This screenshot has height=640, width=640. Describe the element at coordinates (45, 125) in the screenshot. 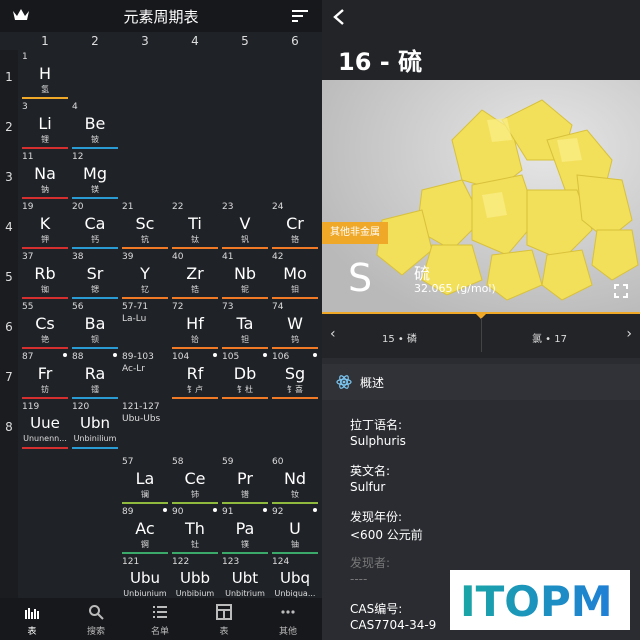

I see `element-cell: 3 Li 锂` at that location.